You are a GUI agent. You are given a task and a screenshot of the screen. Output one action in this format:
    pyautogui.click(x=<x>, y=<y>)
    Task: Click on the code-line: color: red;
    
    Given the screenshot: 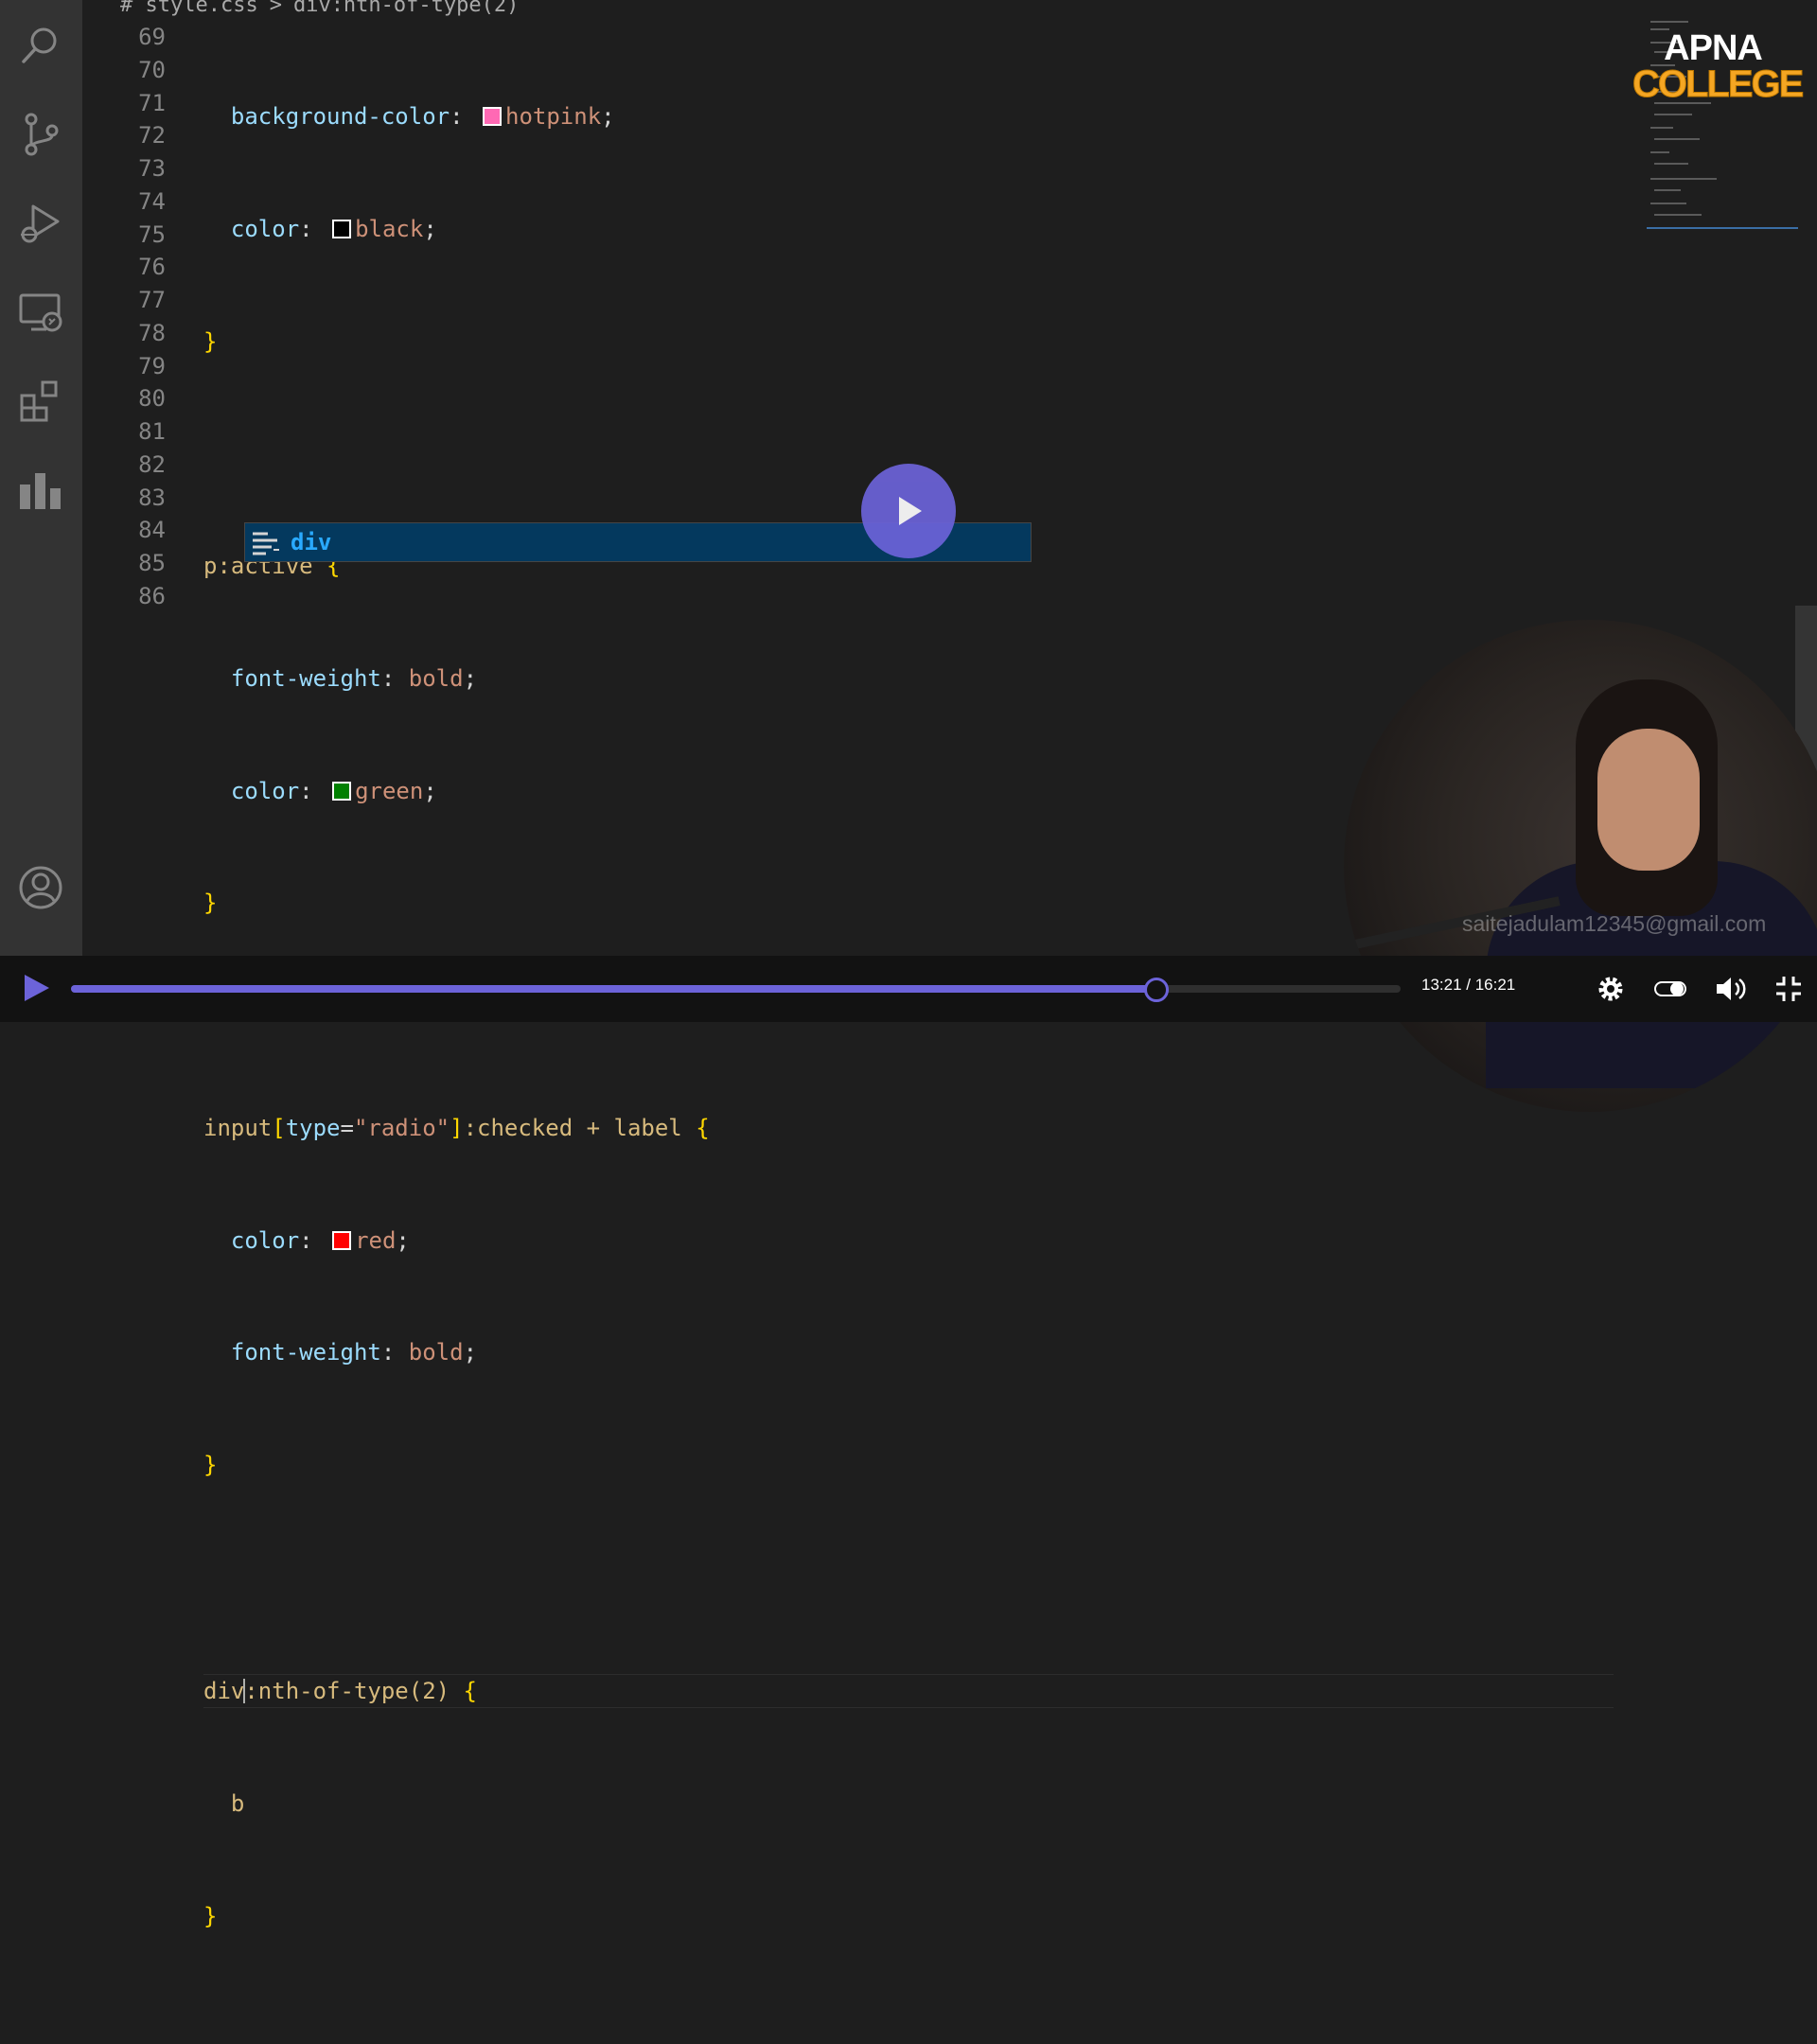 What is the action you would take?
    pyautogui.click(x=908, y=1241)
    